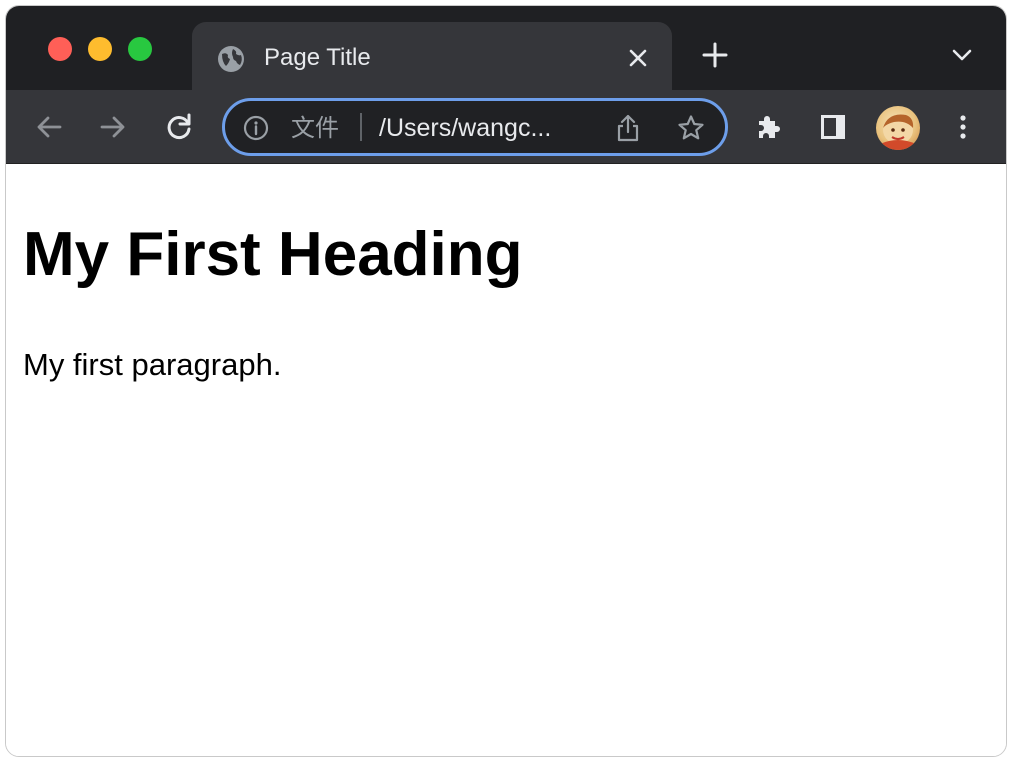 The width and height of the screenshot is (1012, 762). What do you see at coordinates (273, 254) in the screenshot?
I see `page-heading: My First Heading` at bounding box center [273, 254].